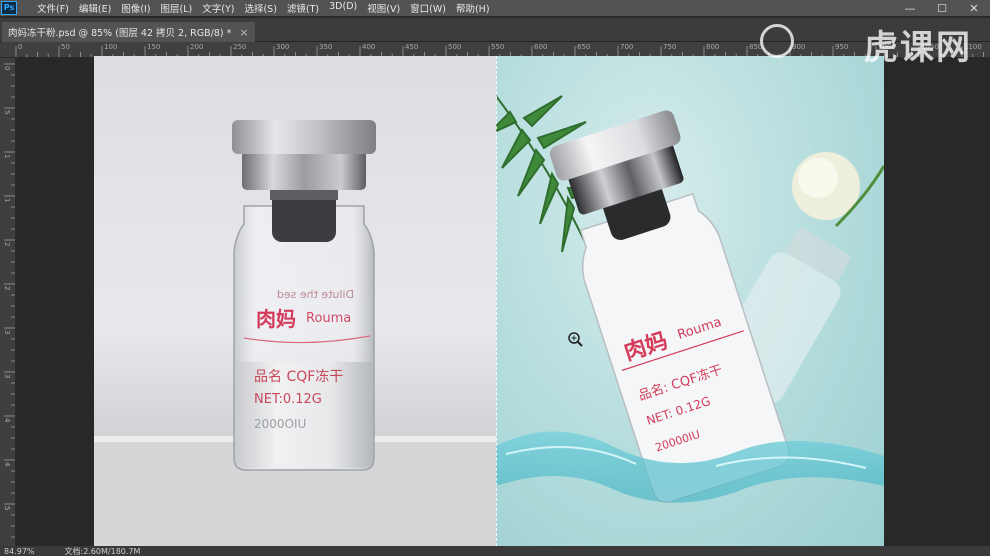 This screenshot has height=556, width=990. What do you see at coordinates (95, 8) in the screenshot?
I see `menu-edit: 编辑(E)` at bounding box center [95, 8].